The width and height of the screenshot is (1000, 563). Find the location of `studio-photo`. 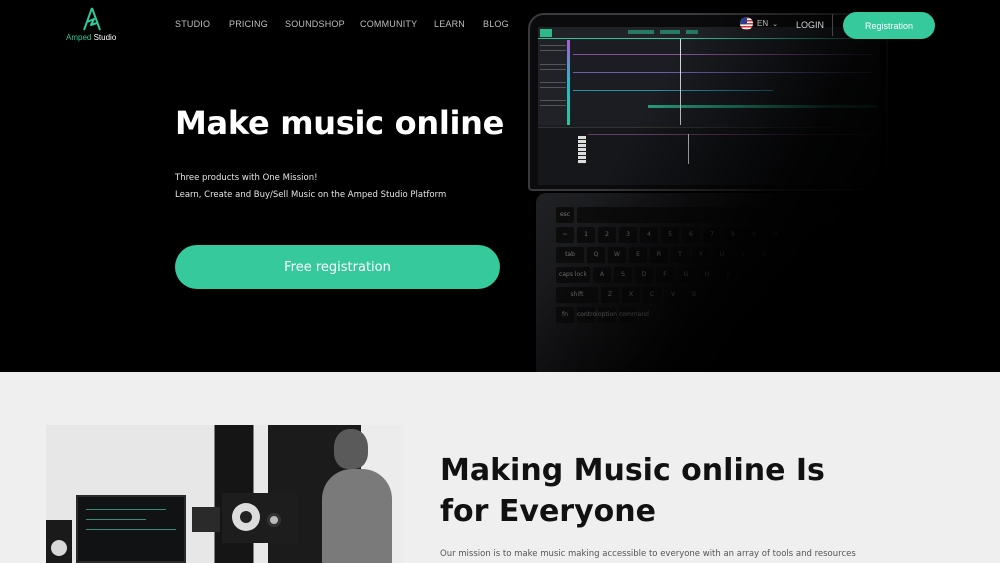

studio-photo is located at coordinates (225, 494).